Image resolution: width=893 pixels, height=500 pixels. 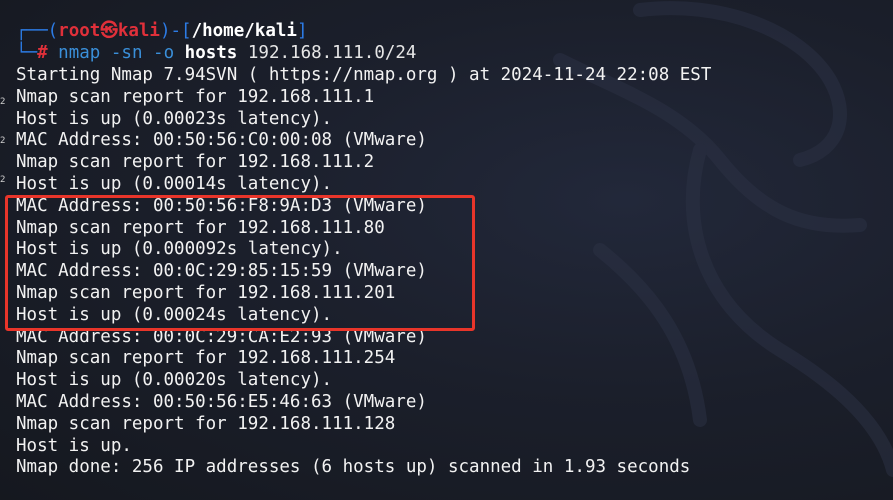 What do you see at coordinates (195, 162) in the screenshot?
I see `output-line: Nmap scan report for 192.168.111.2` at bounding box center [195, 162].